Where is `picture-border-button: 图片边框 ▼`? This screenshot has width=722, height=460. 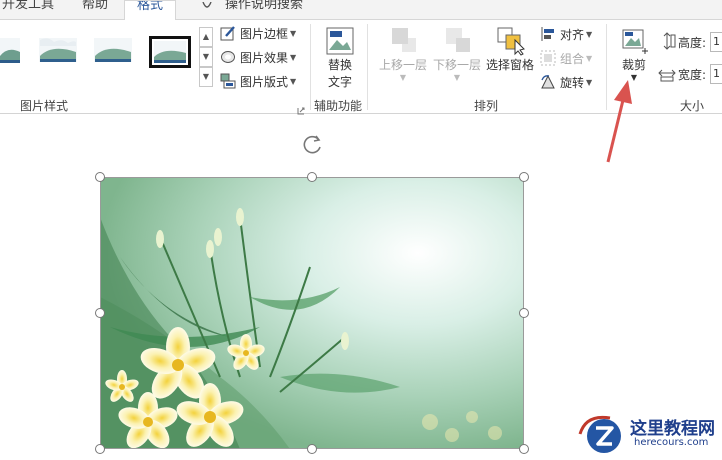
picture-border-button: 图片边框 ▼ is located at coordinates (258, 33).